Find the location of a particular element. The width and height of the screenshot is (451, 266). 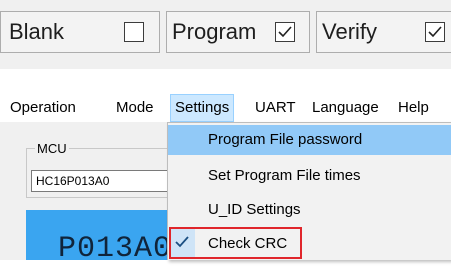

menu-item-label: Set Program File times is located at coordinates (284, 175).